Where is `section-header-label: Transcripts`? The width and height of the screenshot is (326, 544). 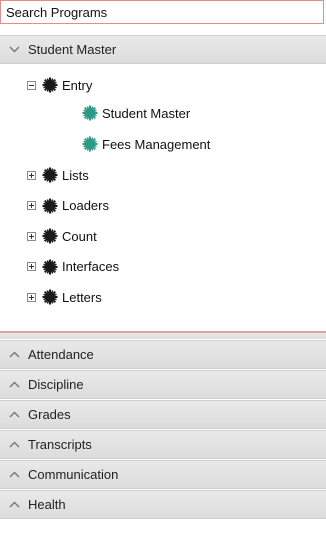 section-header-label: Transcripts is located at coordinates (60, 444).